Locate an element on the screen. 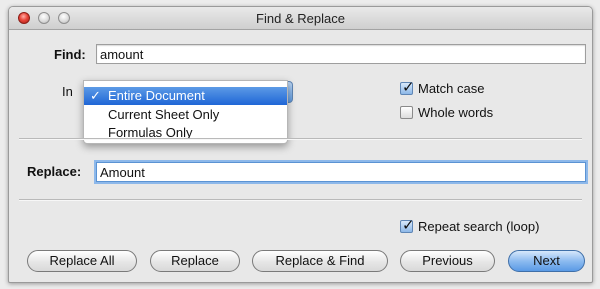 This screenshot has height=289, width=600. replace-and-find-button: Replace & Find is located at coordinates (320, 261).